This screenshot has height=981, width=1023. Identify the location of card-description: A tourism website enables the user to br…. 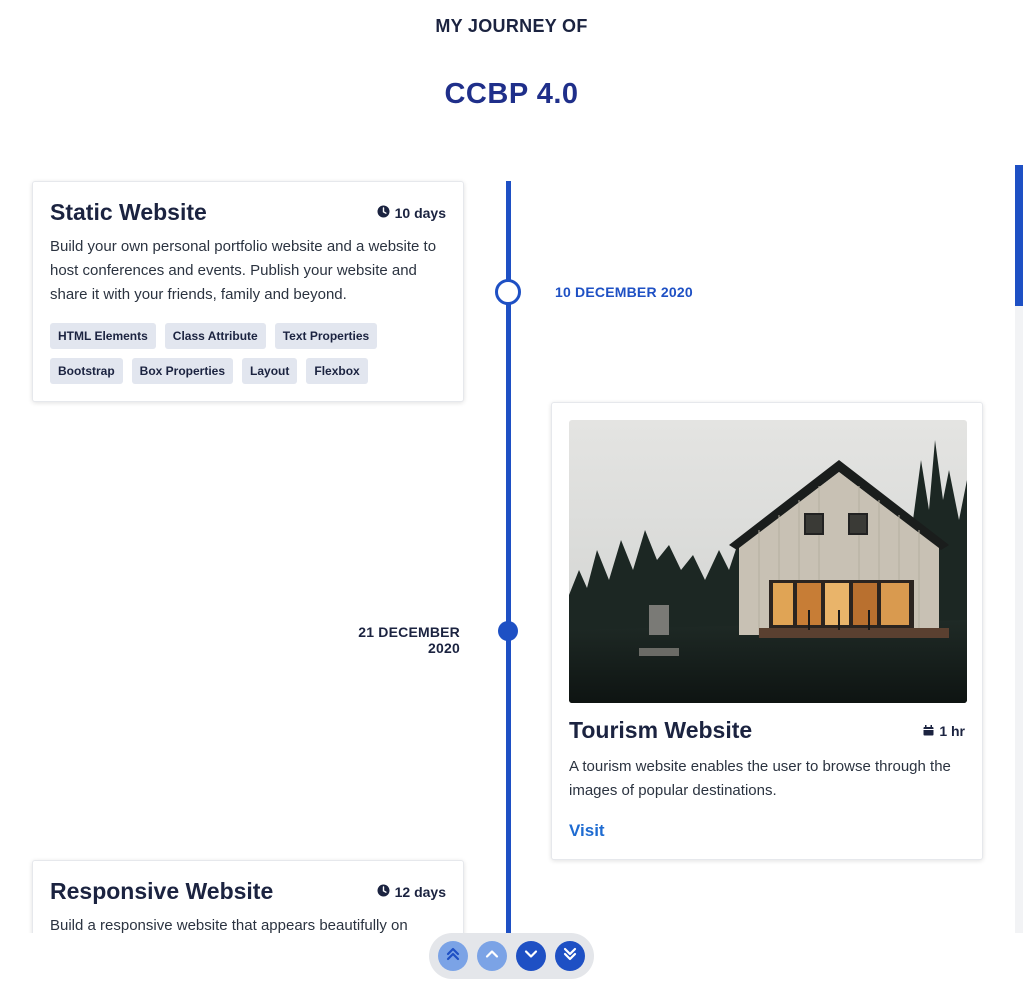
(760, 778).